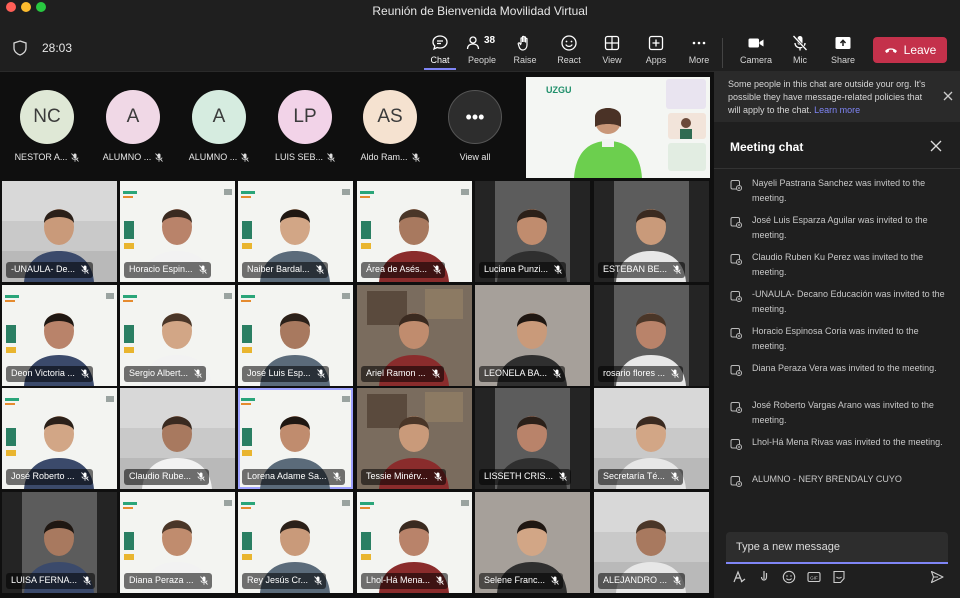  What do you see at coordinates (841, 490) in the screenshot?
I see `chat-system-message: ALUMNO - NERY BRENDALY CUYO` at bounding box center [841, 490].